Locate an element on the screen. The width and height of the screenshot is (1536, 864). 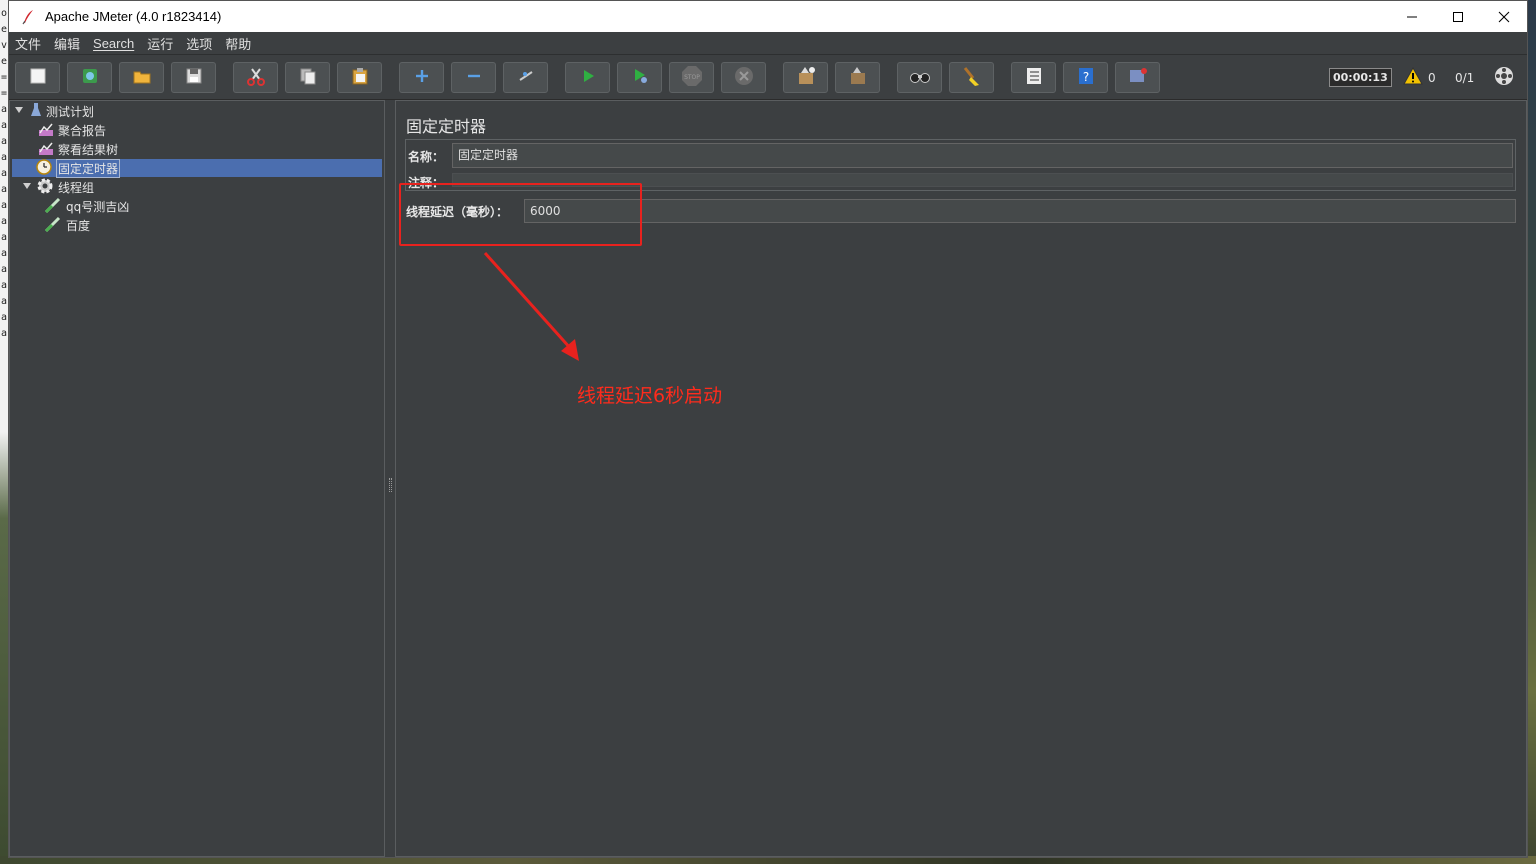
desktop-char: v is located at coordinates (4, 45).